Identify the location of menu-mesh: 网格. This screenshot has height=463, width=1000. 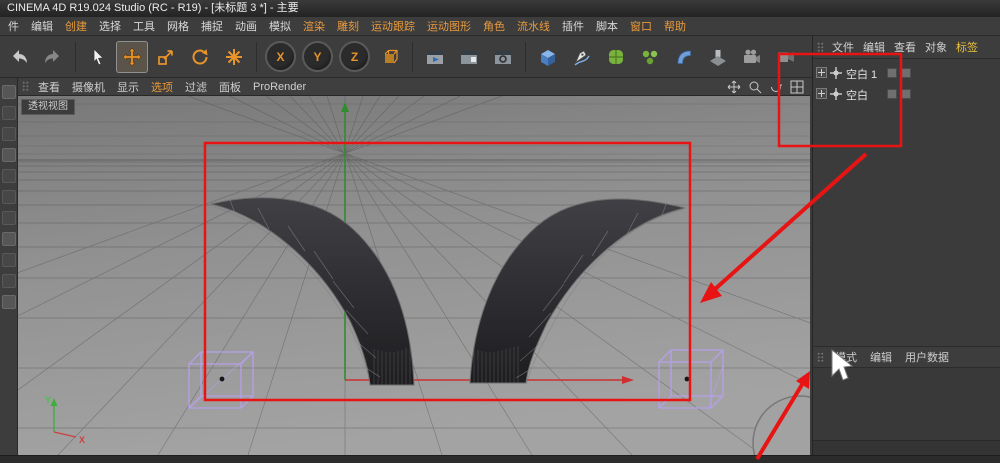
(178, 26).